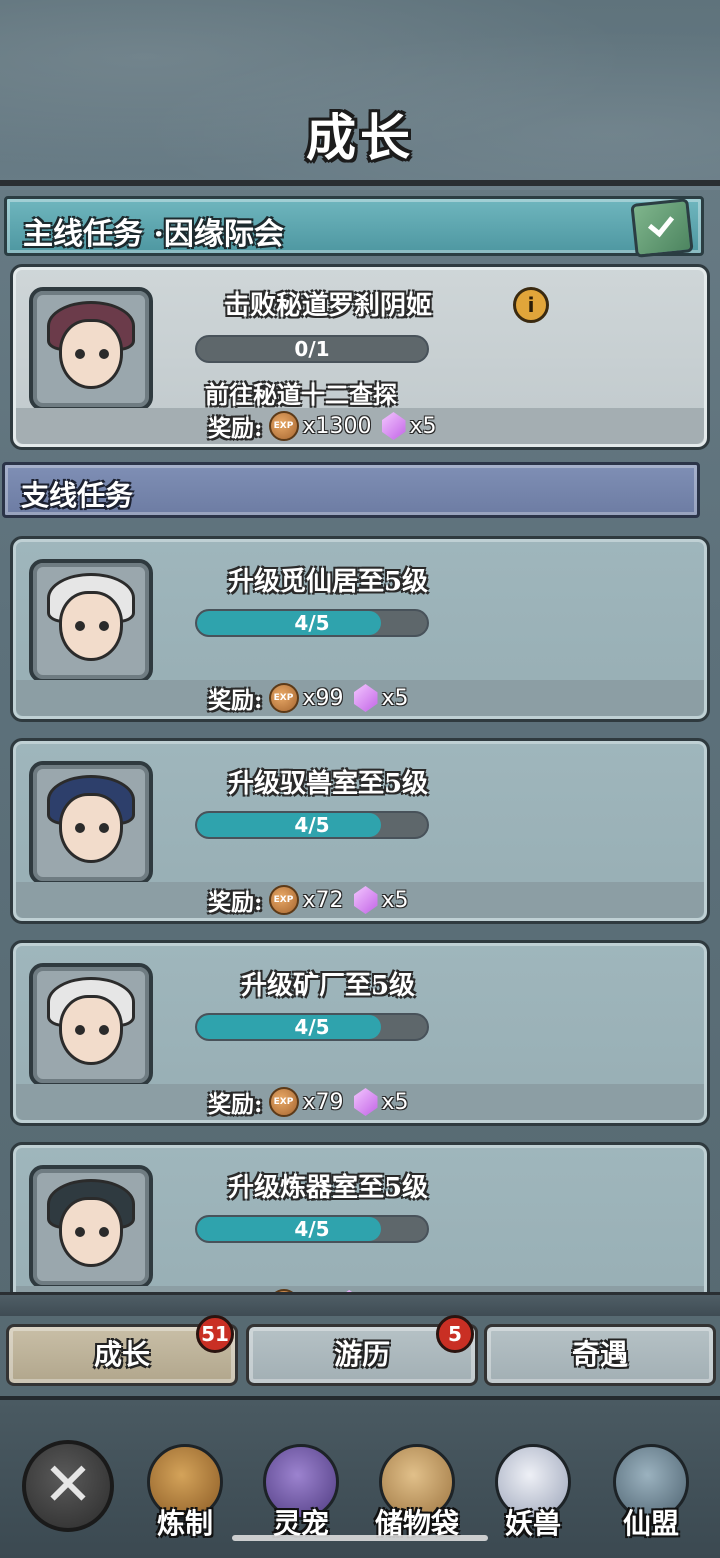 Image resolution: width=720 pixels, height=1558 pixels. I want to click on task-title: 击败秘道罗刹阴姬, so click(327, 306).